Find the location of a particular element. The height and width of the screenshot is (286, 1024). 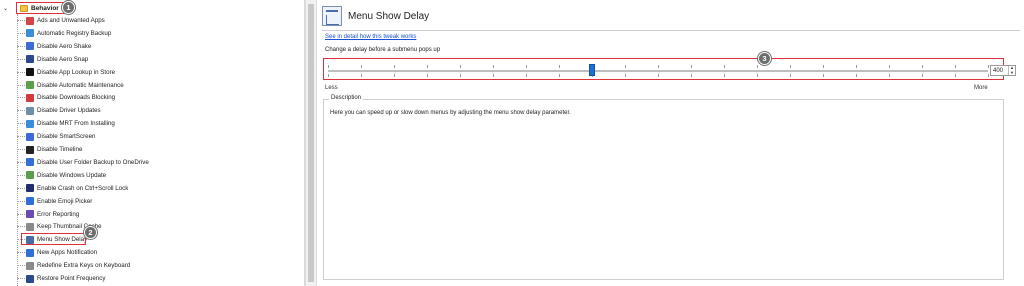

ads-icon is located at coordinates (30, 20).